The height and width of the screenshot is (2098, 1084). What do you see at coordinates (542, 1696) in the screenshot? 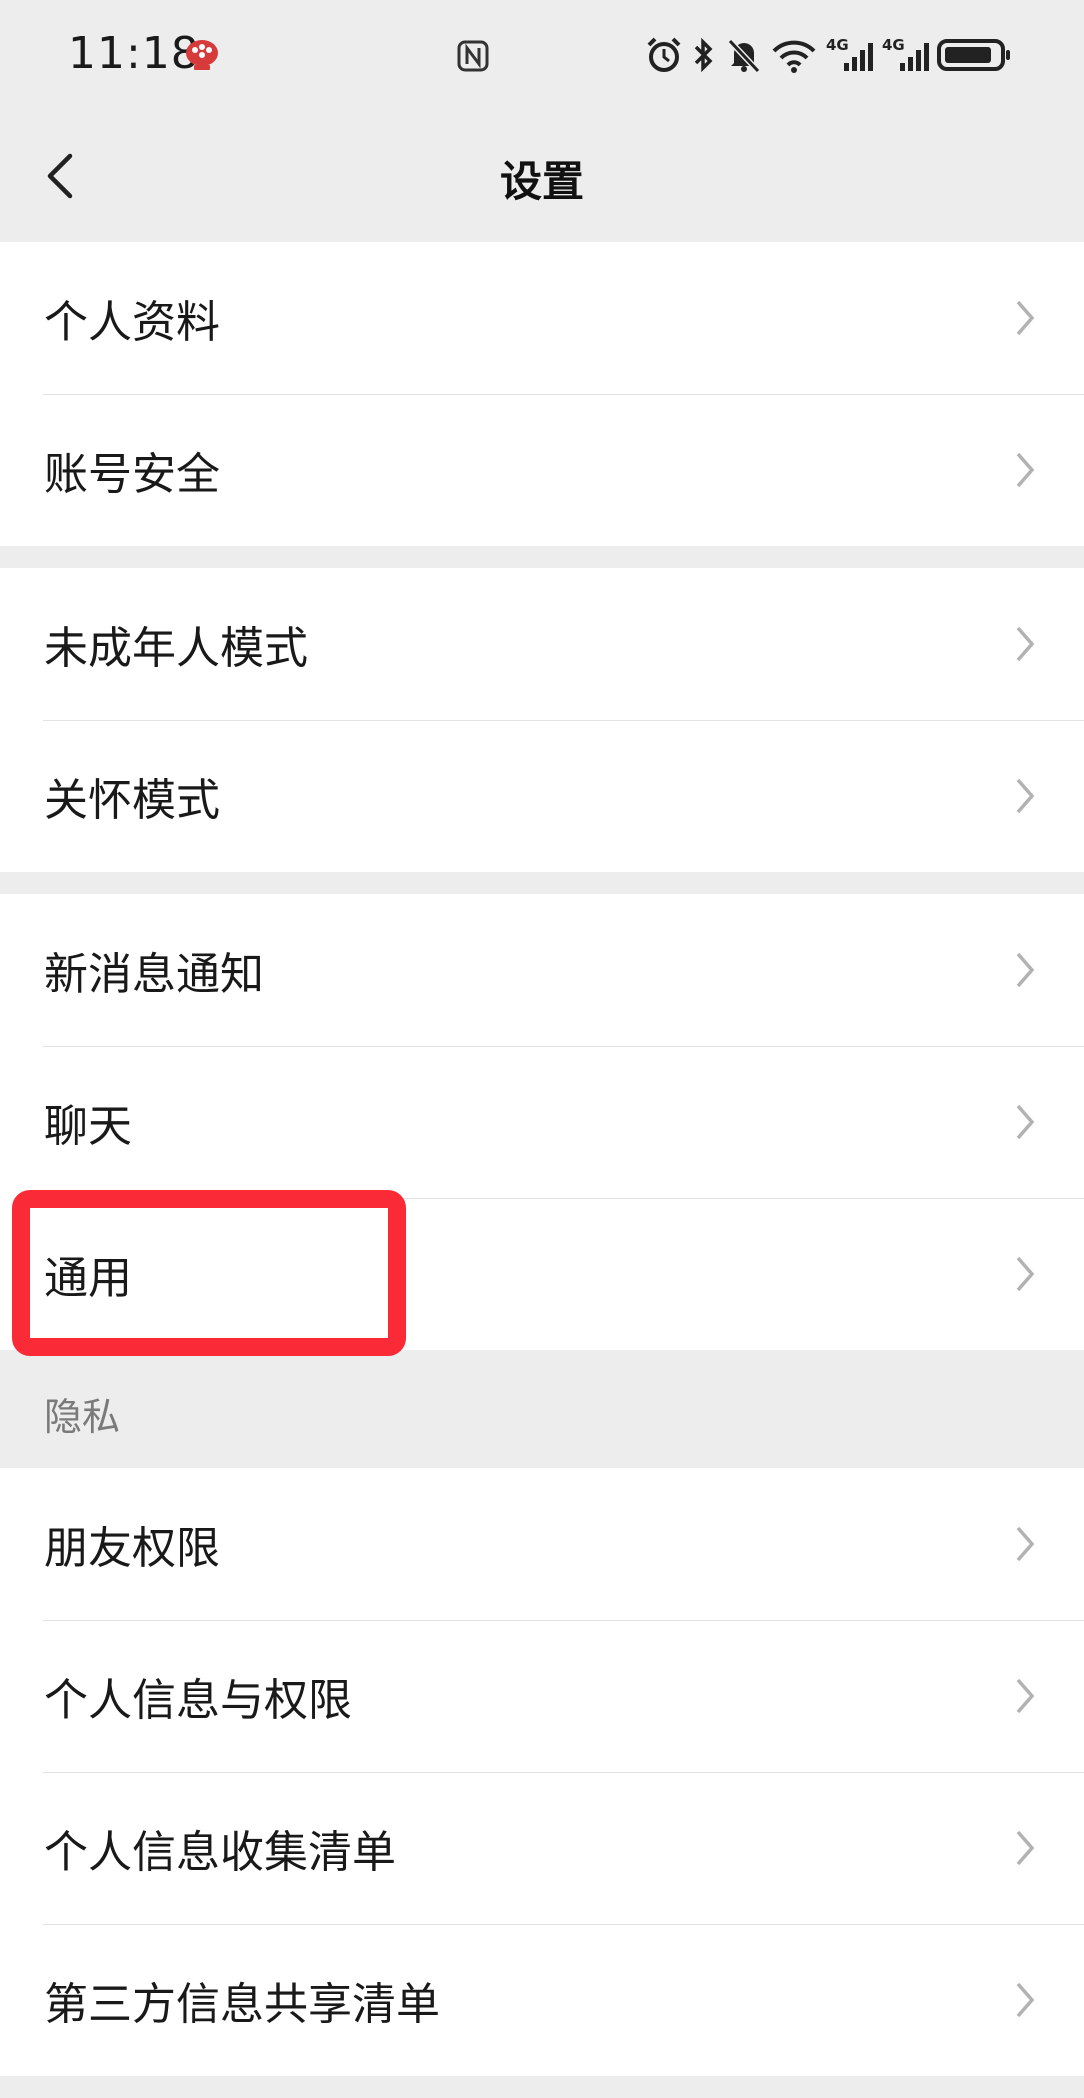
I see `settings-item-personal-info-permissions: 个人信息与权限` at bounding box center [542, 1696].